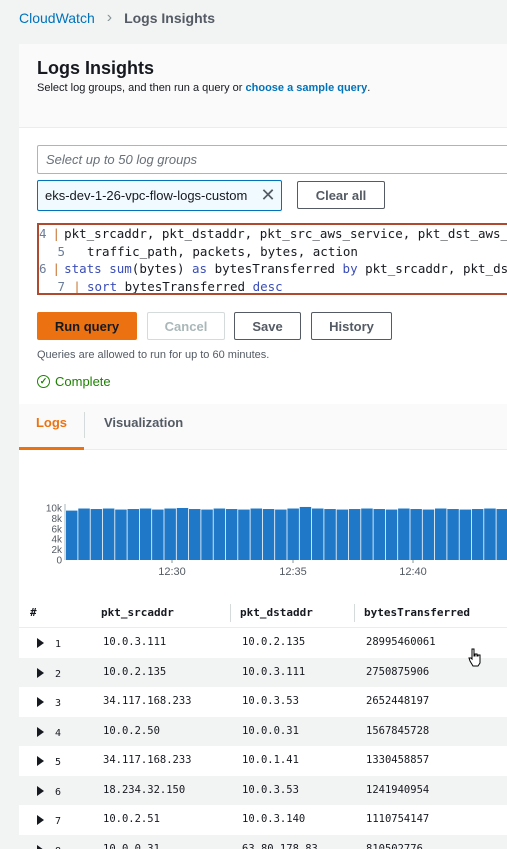 This screenshot has width=507, height=849. What do you see at coordinates (394, 845) in the screenshot?
I see `cell-bytes-transferred: 810502776` at bounding box center [394, 845].